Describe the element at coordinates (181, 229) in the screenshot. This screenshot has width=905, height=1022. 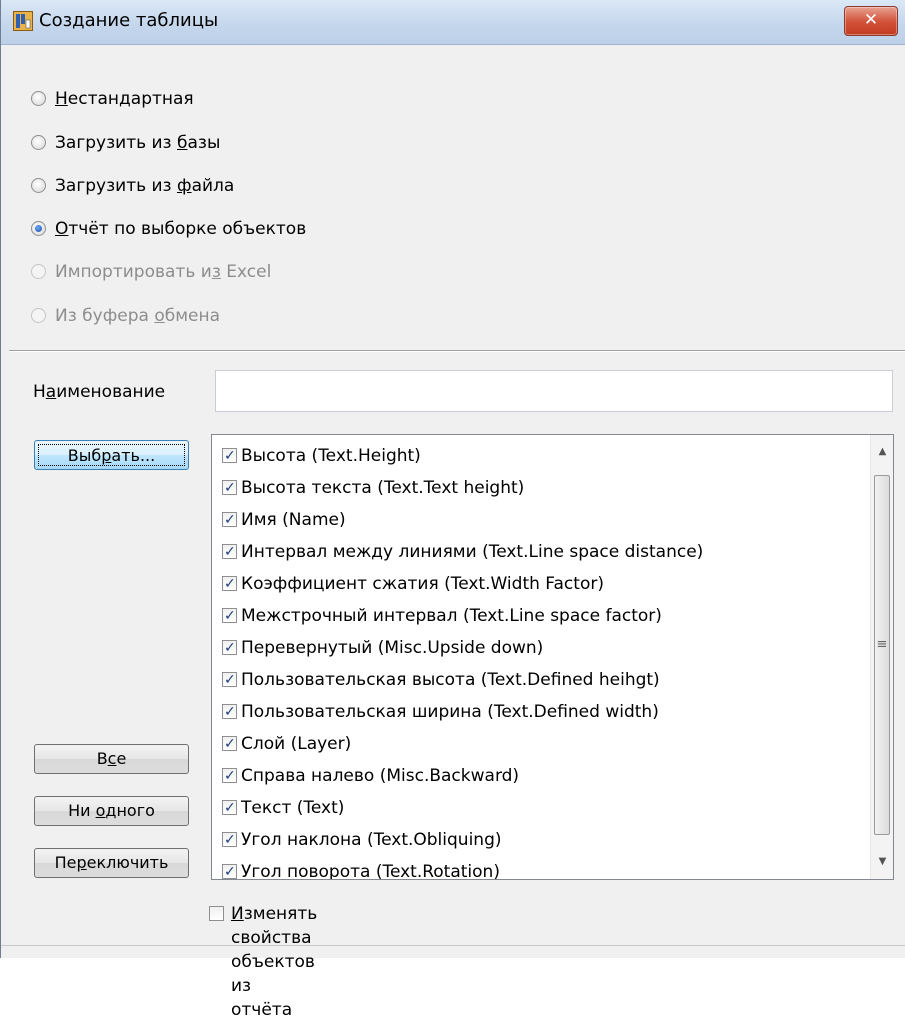
I see `radio-label: Отчёт по выборке объектов` at that location.